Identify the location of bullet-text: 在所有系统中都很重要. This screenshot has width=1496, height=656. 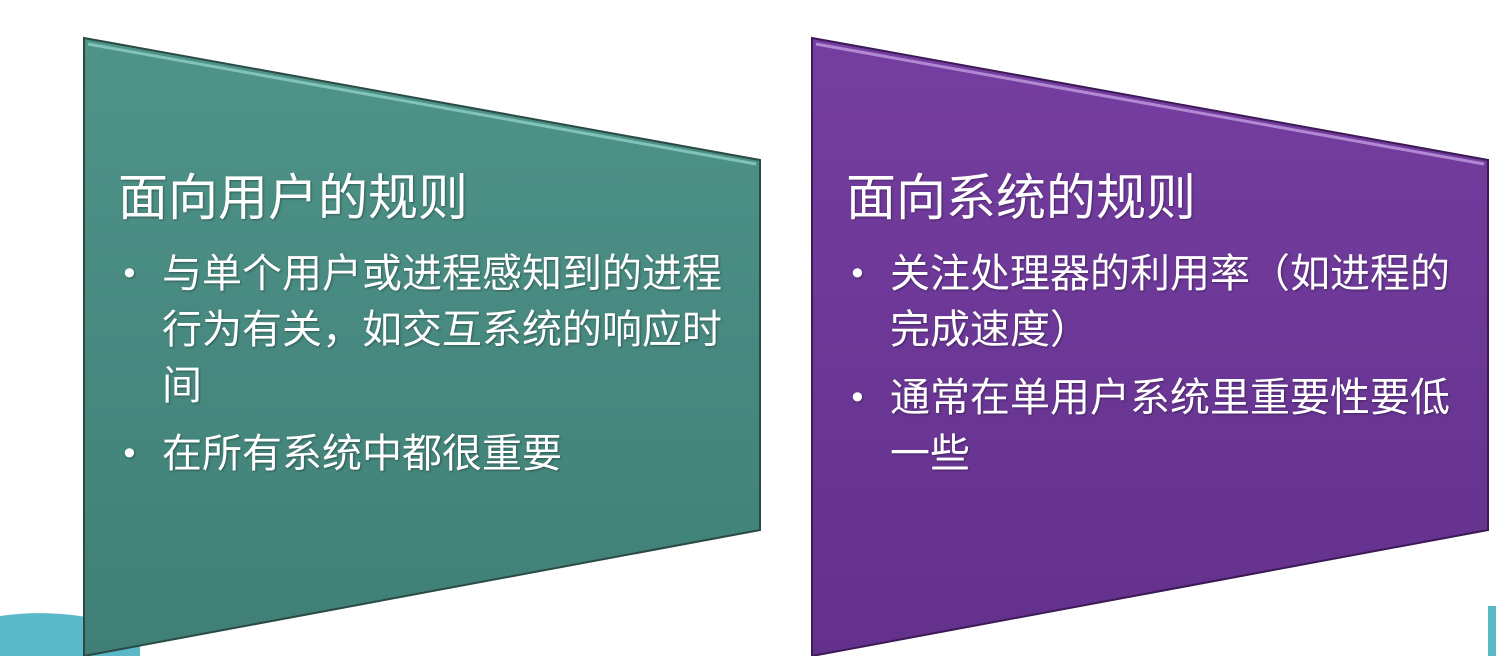
(362, 454).